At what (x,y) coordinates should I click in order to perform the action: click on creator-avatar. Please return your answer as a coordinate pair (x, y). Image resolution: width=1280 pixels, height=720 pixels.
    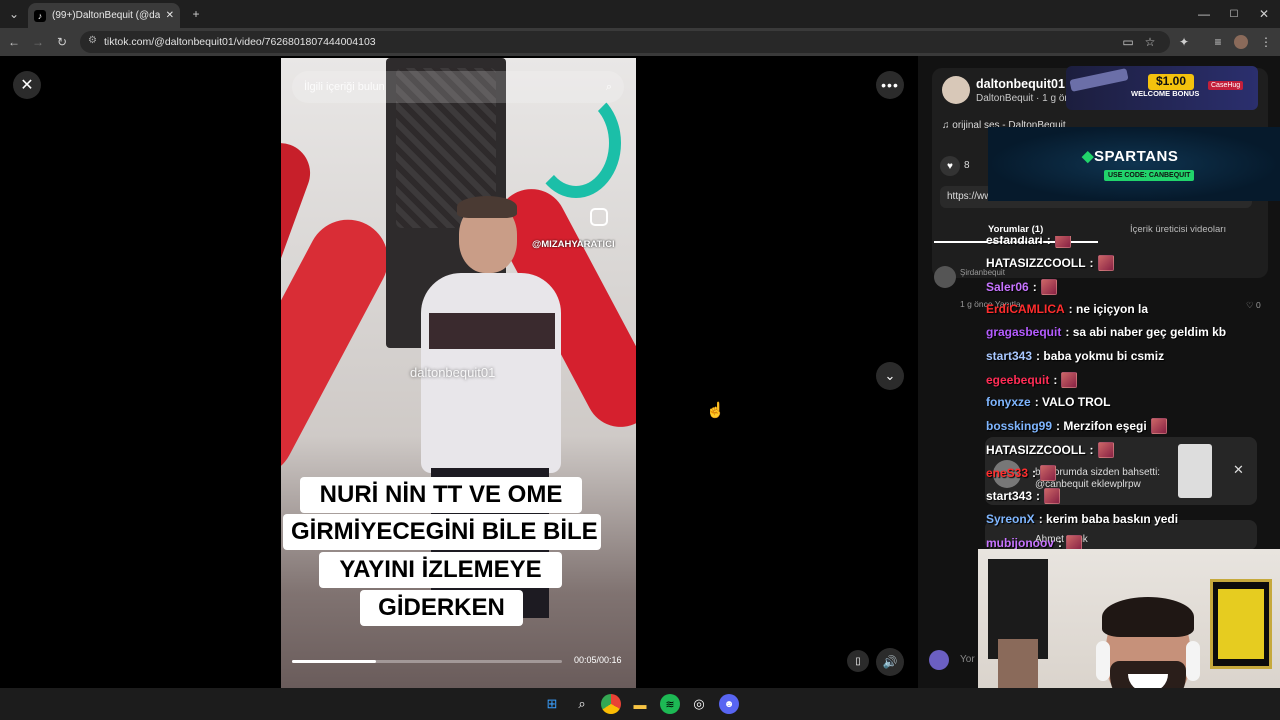
    Looking at the image, I should click on (956, 90).